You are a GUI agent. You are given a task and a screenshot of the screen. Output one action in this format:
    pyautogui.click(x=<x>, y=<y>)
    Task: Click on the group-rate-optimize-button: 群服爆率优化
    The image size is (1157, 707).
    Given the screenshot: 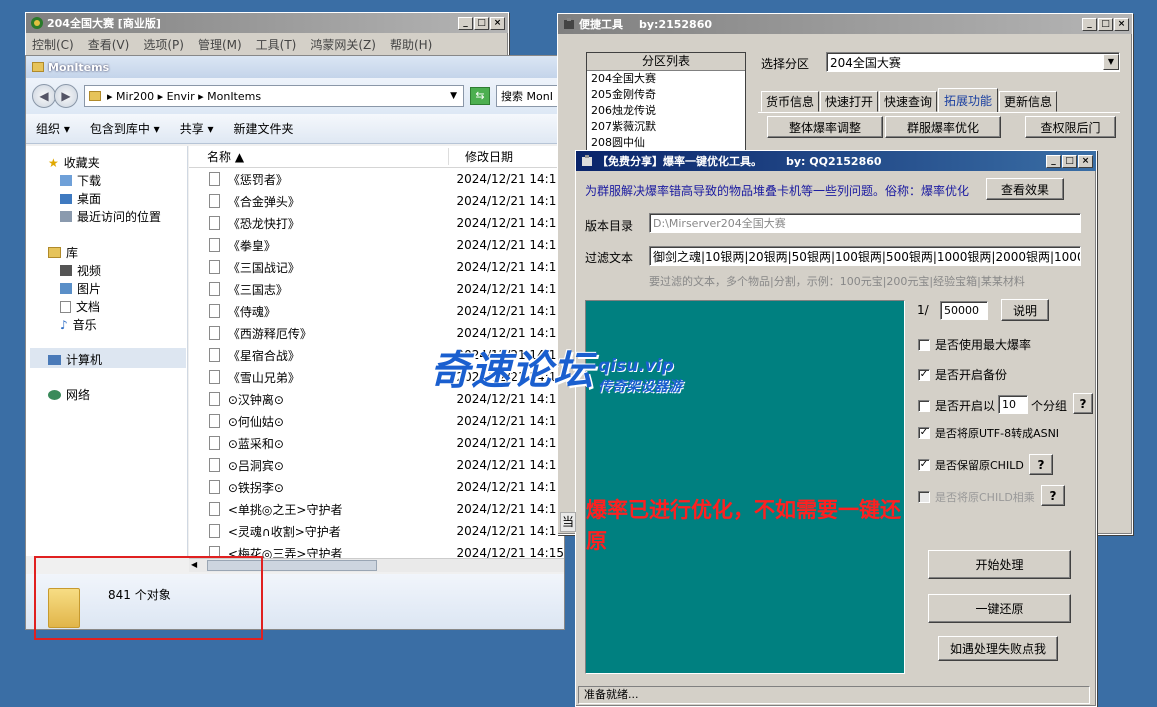 What is the action you would take?
    pyautogui.click(x=943, y=127)
    